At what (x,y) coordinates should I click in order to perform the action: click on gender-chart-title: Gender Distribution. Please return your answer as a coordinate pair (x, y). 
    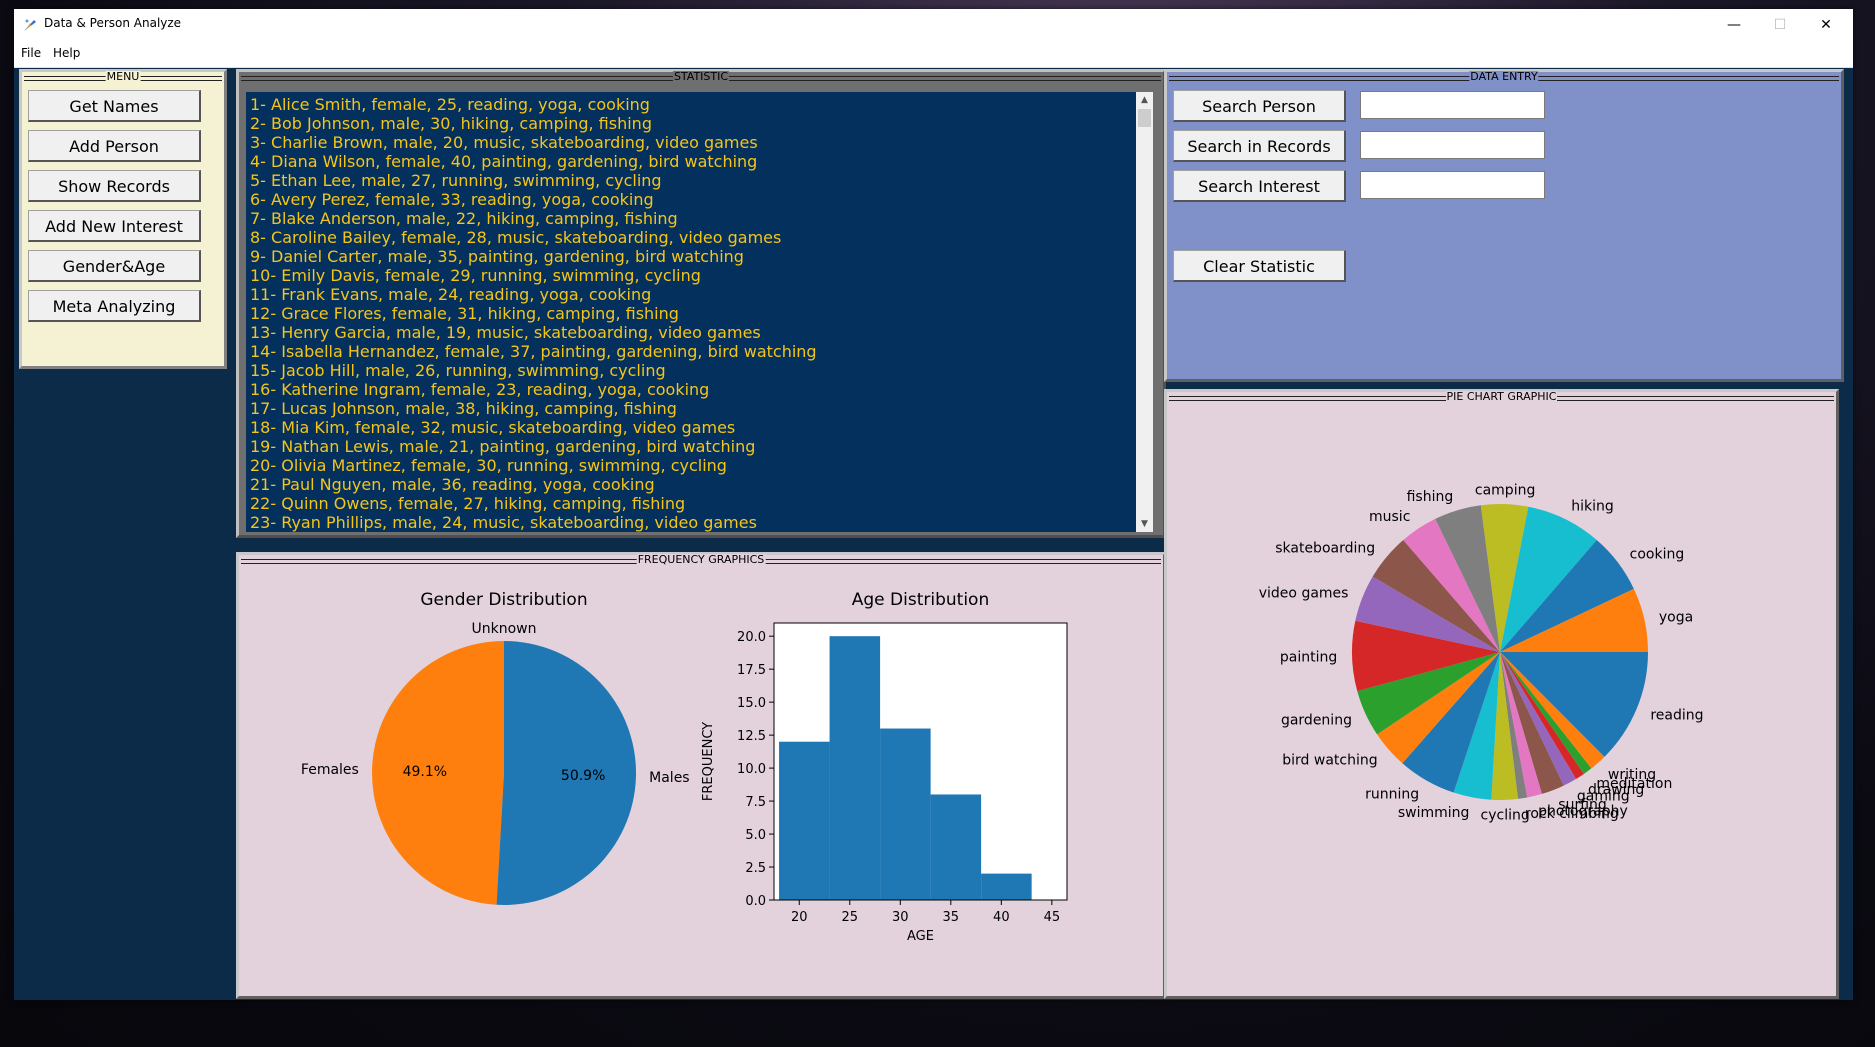
    Looking at the image, I should click on (503, 600).